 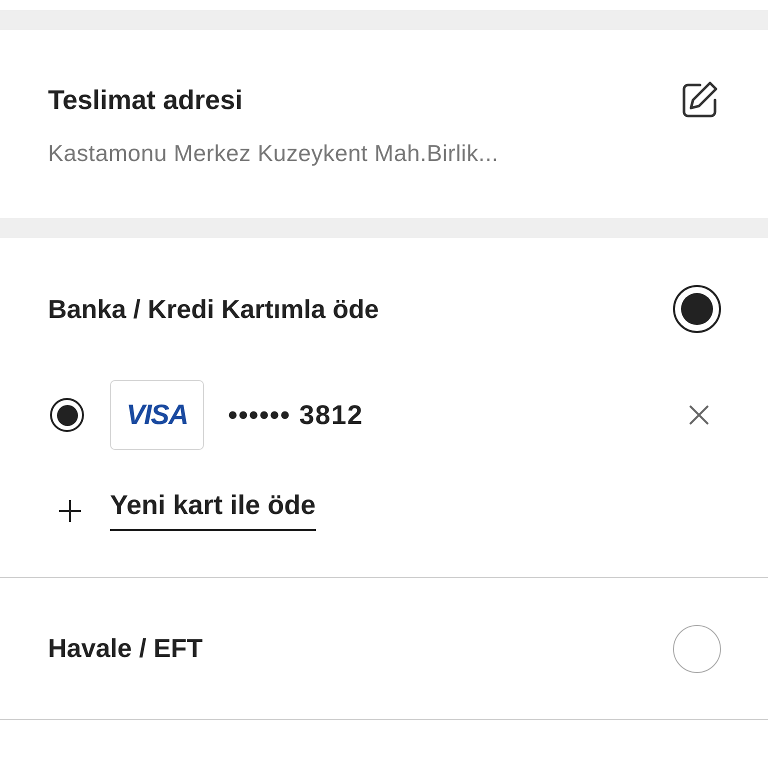 I want to click on payment-option-title: Banka / Kredi Kartımla öde, so click(x=213, y=309).